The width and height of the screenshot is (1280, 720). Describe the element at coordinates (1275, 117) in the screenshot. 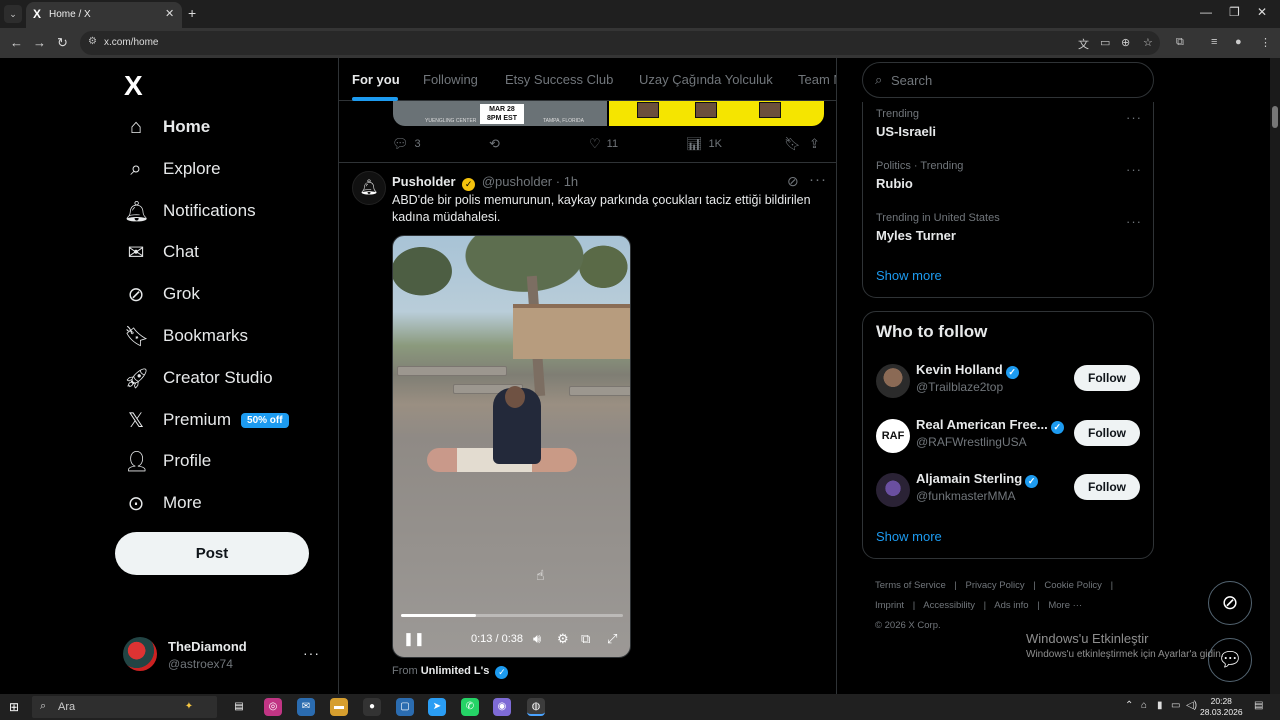

I see `scroll-thumb` at that location.